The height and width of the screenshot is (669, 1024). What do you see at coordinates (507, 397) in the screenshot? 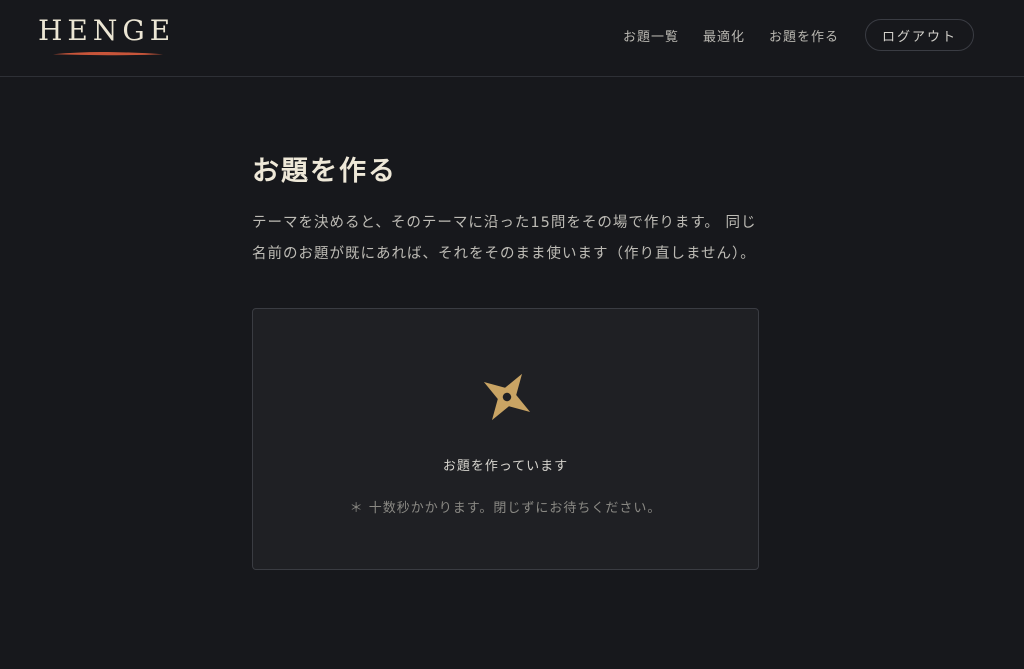
I see `shuriken-icon` at bounding box center [507, 397].